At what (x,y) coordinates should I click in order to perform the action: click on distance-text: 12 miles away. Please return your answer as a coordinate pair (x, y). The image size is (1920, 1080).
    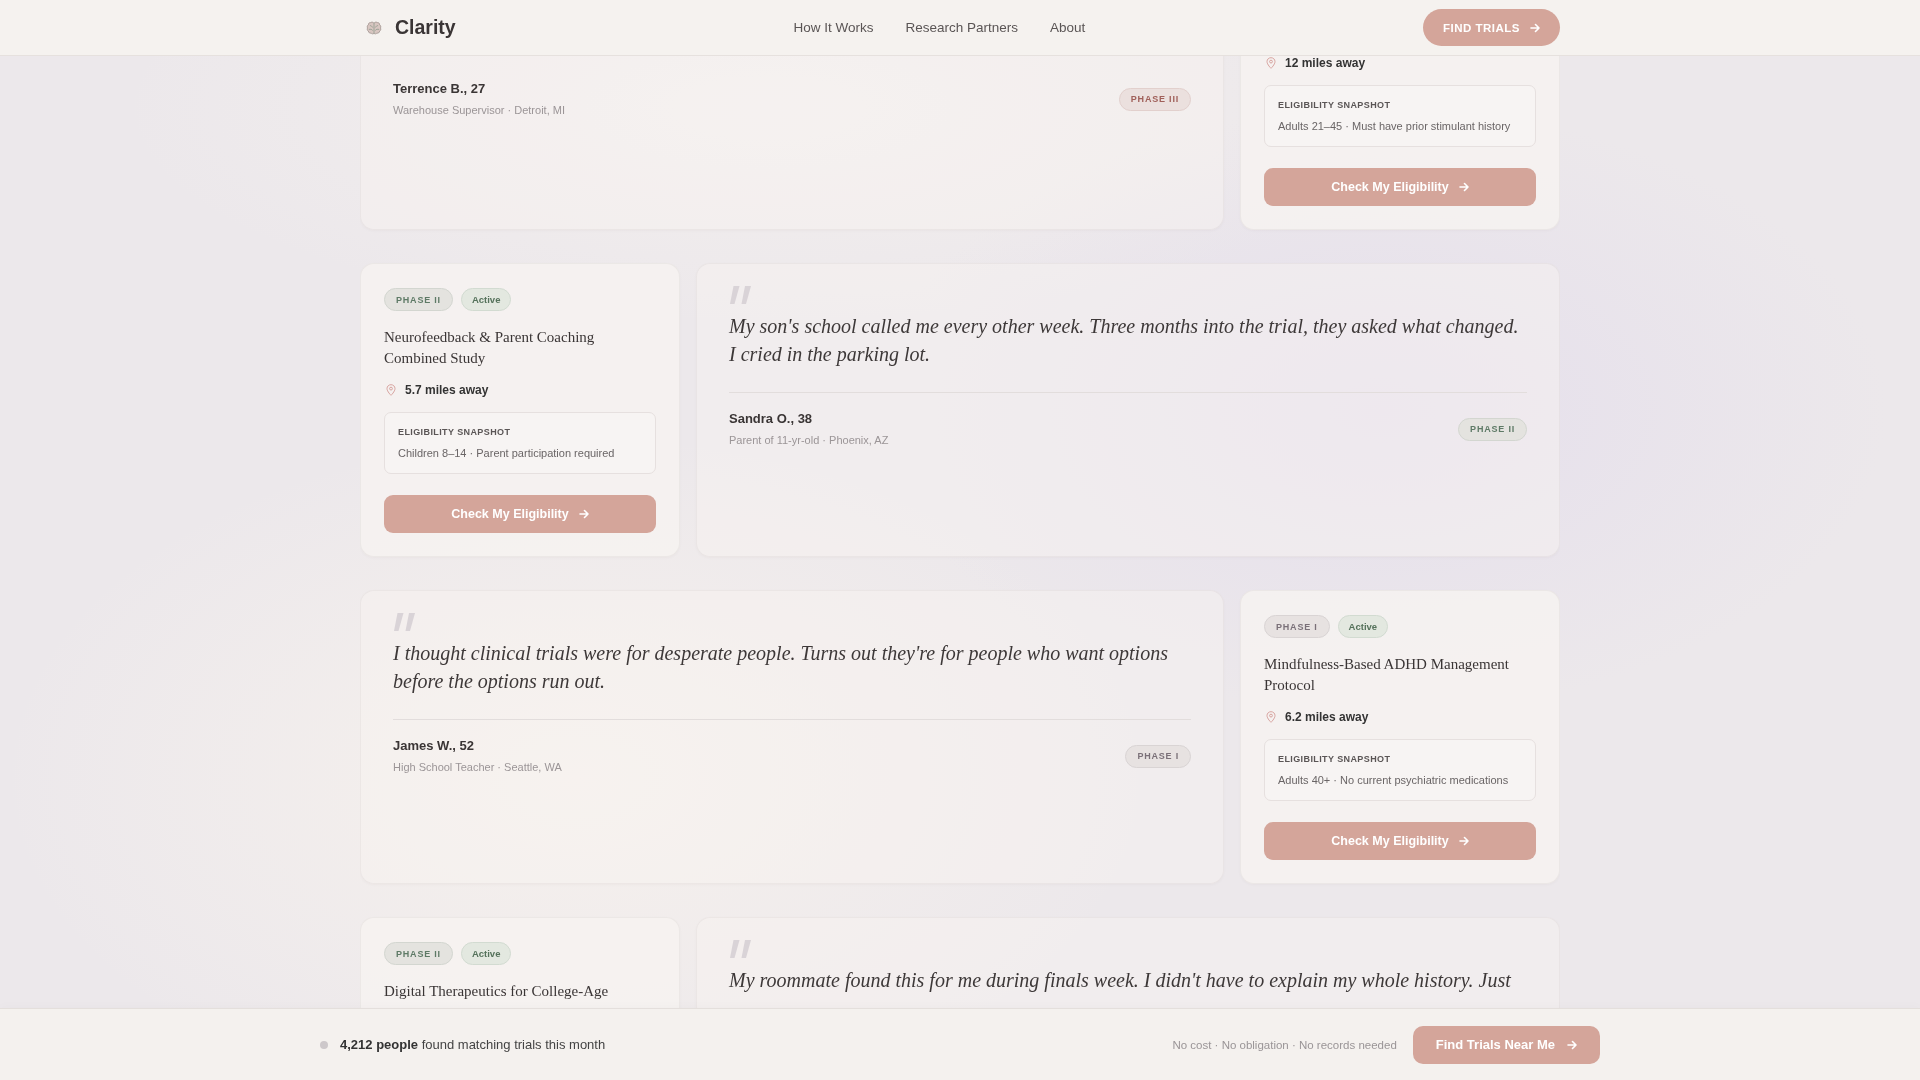
    Looking at the image, I should click on (1325, 63).